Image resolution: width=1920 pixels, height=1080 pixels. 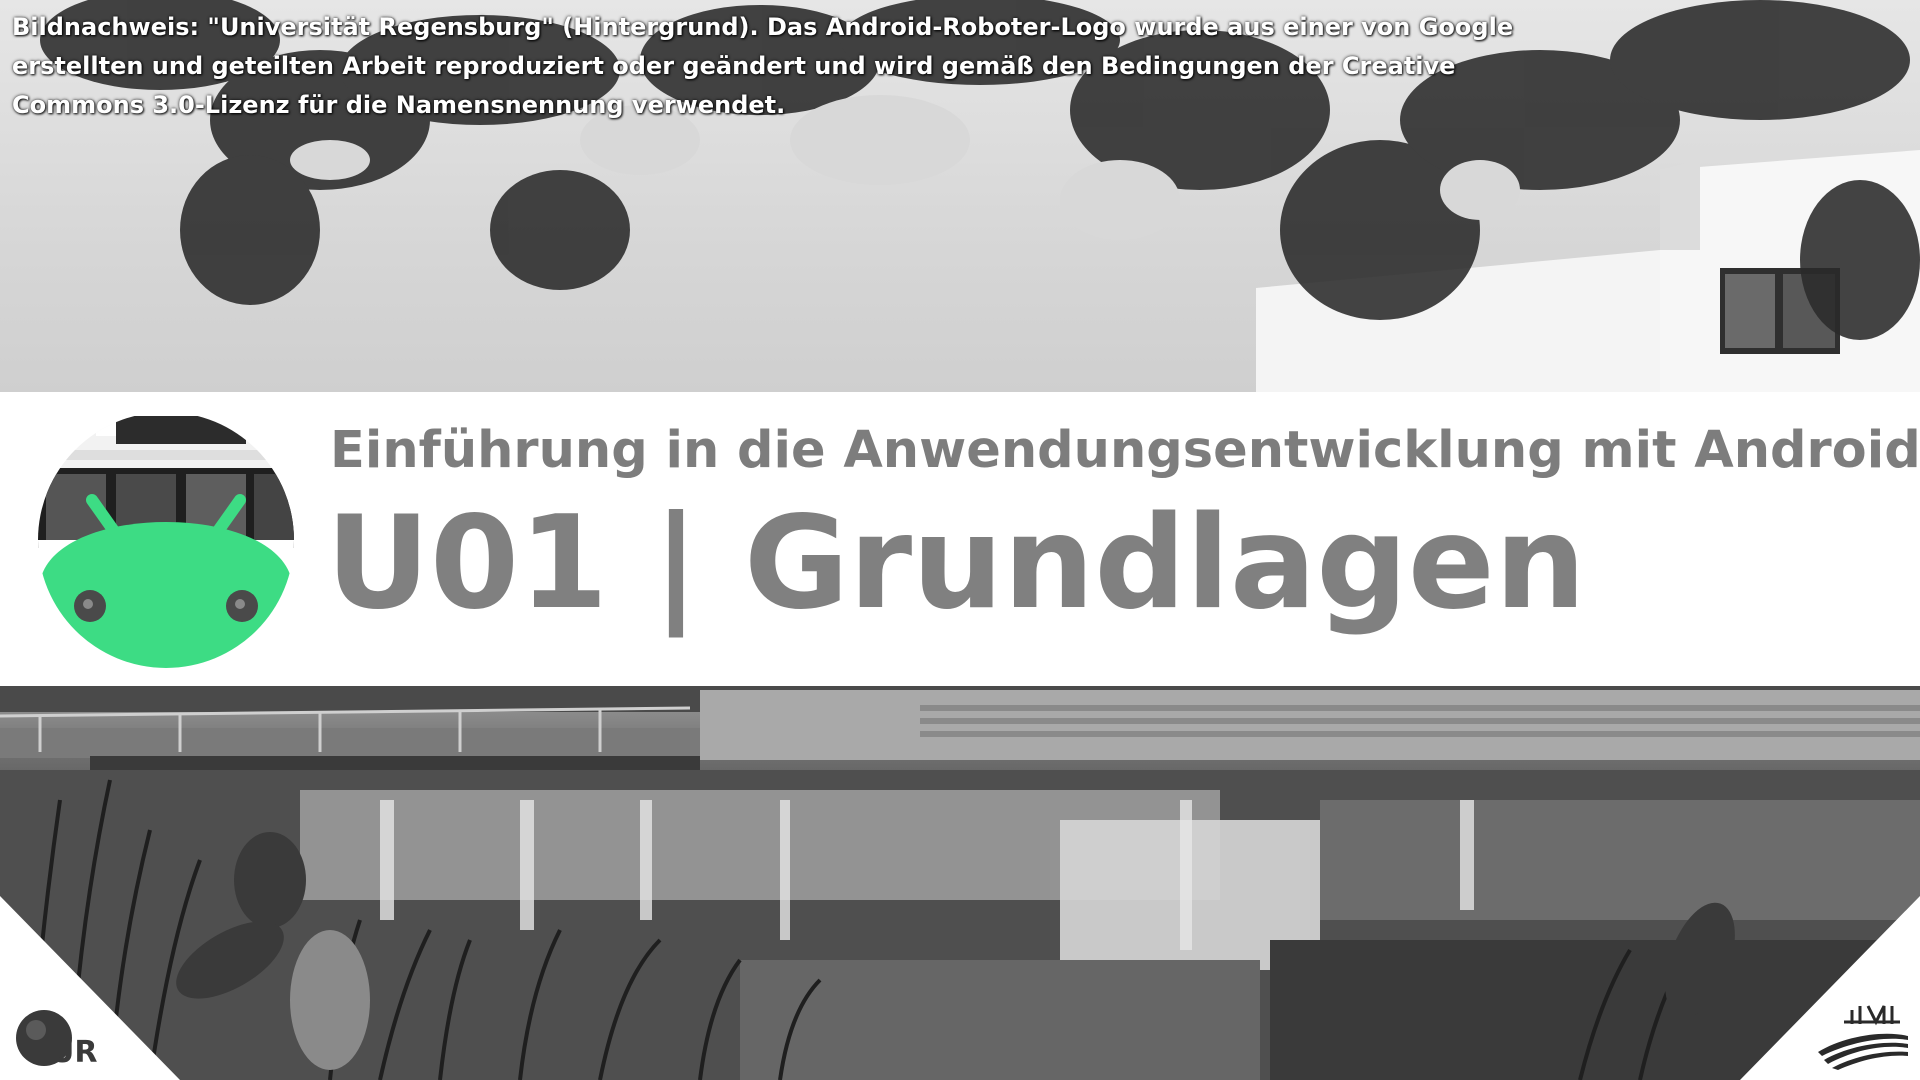 I want to click on ur-logo-text: UR, so click(x=73, y=1051).